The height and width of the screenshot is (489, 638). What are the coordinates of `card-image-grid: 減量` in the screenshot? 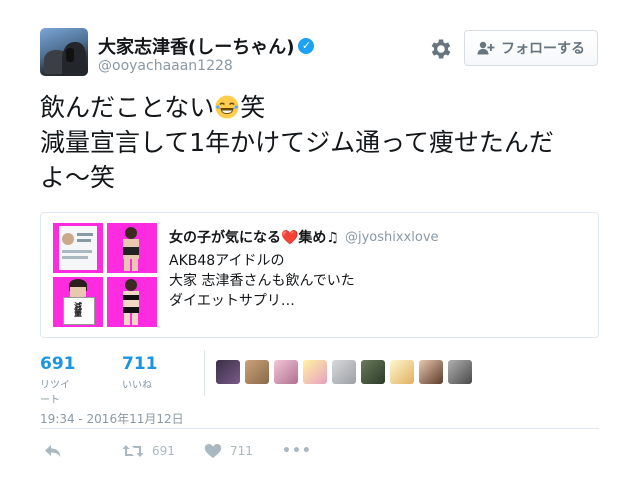 It's located at (105, 275).